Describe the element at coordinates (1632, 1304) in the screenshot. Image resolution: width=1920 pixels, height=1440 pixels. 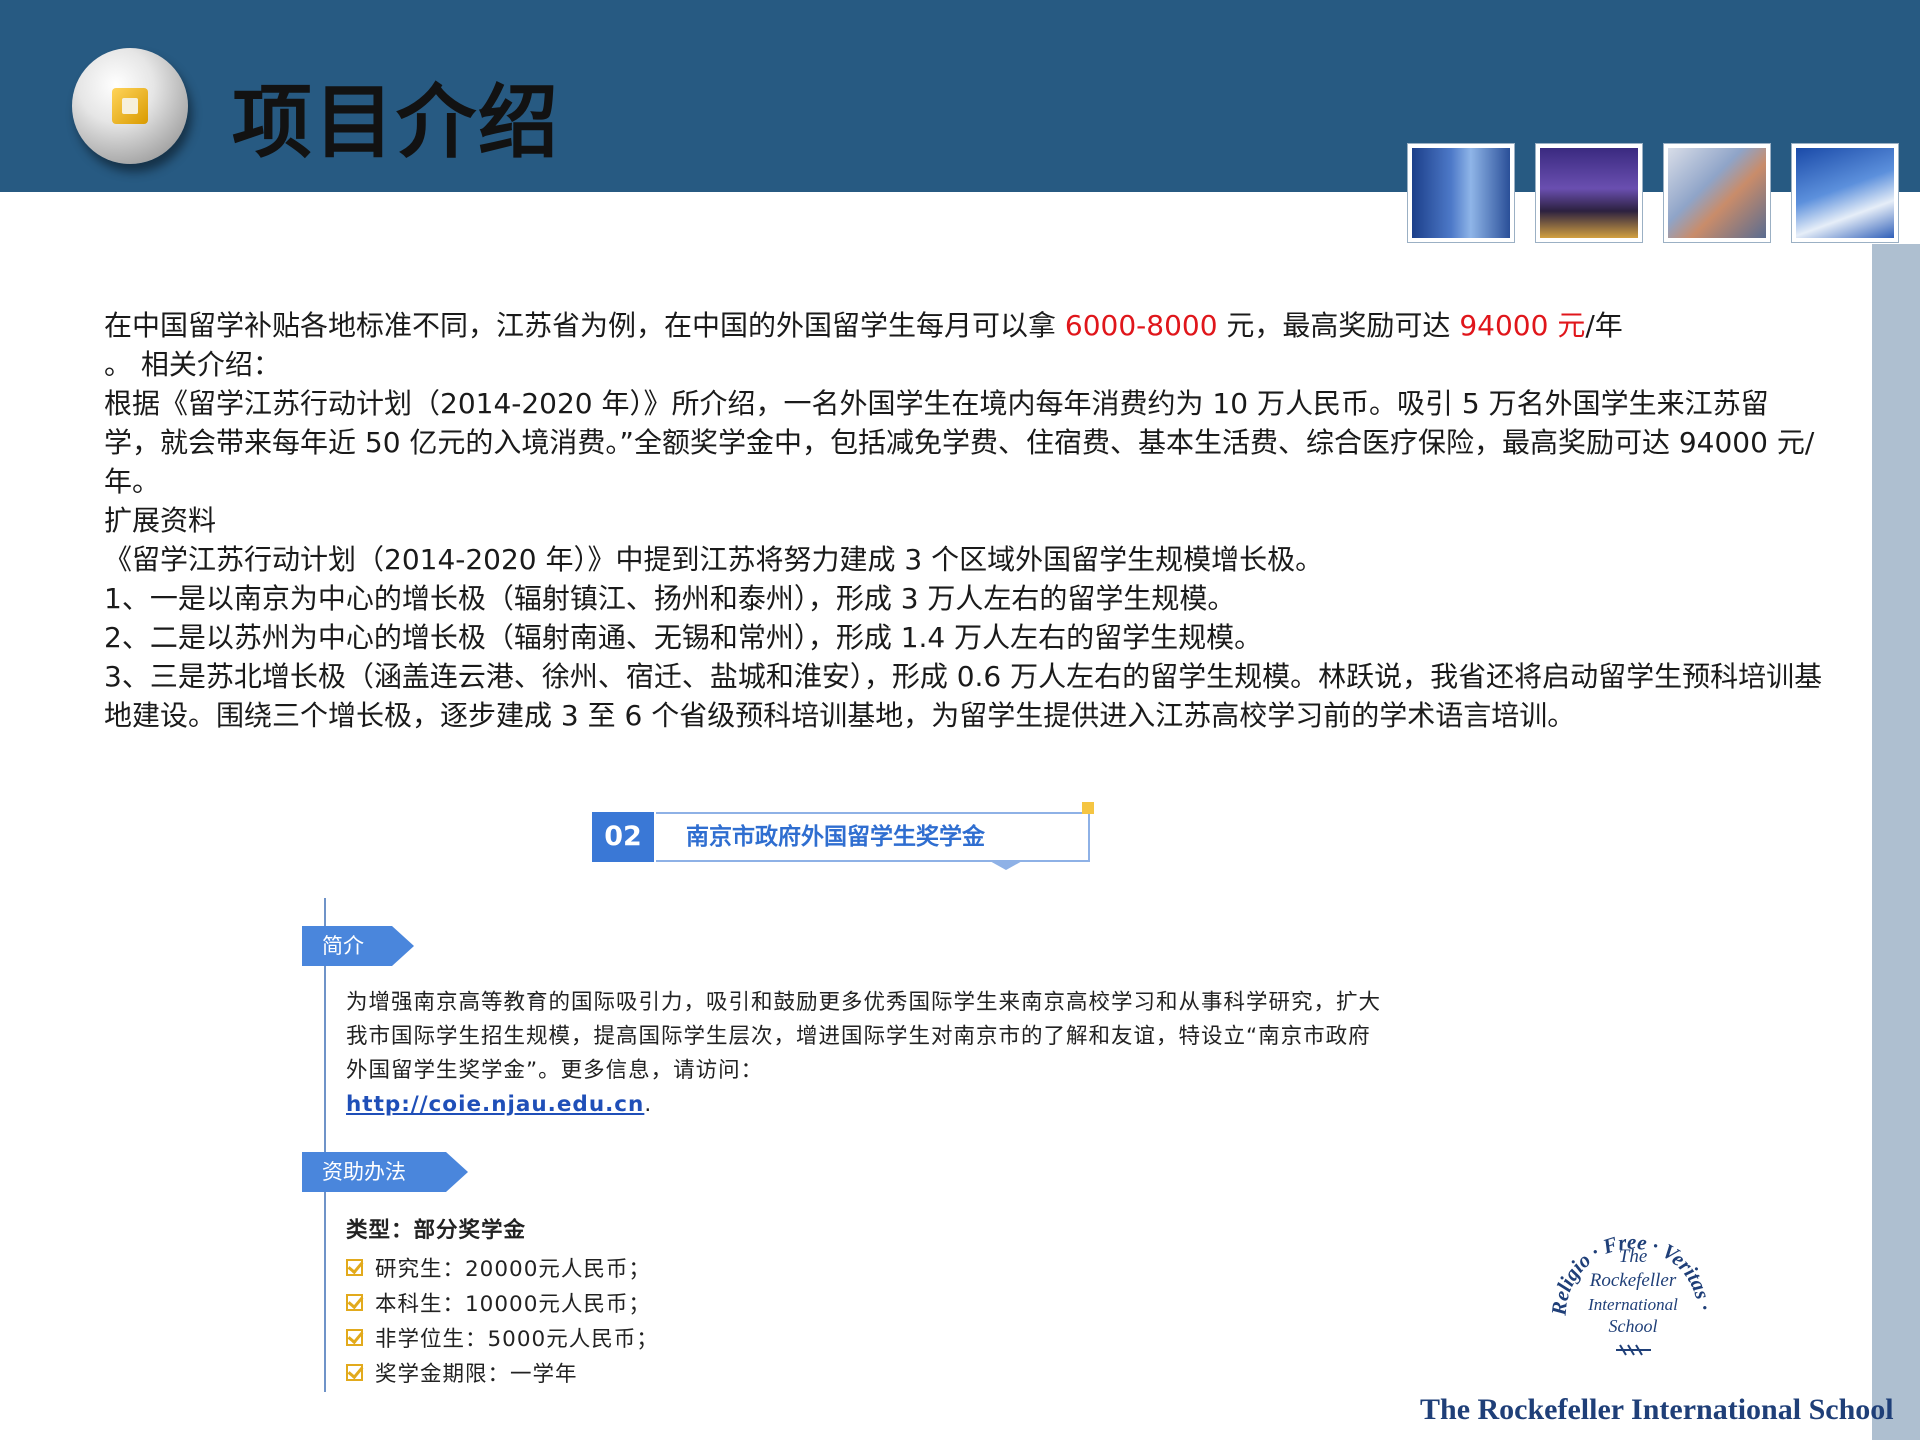
I see `seal-line-international: International` at that location.